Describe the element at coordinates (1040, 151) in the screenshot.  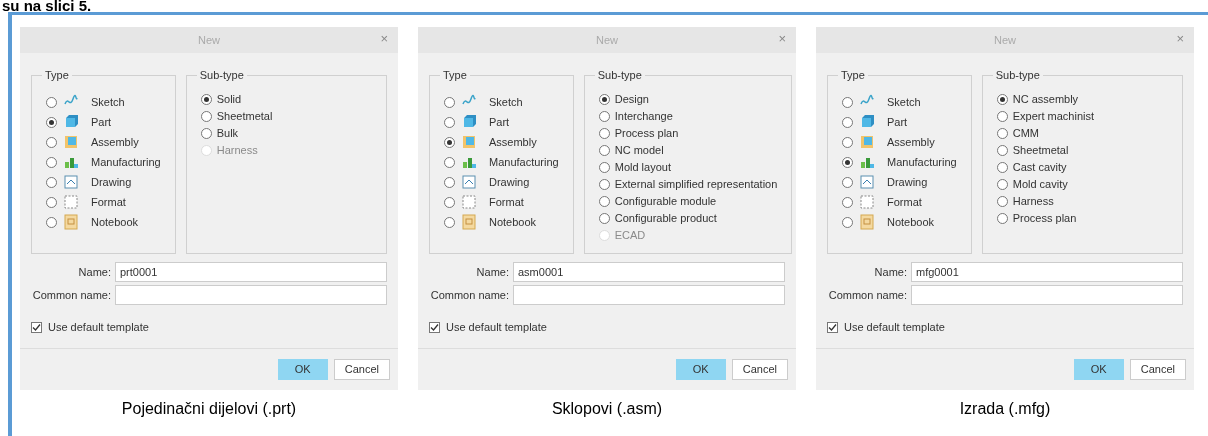
I see `radio-label: Sheetmetal` at that location.